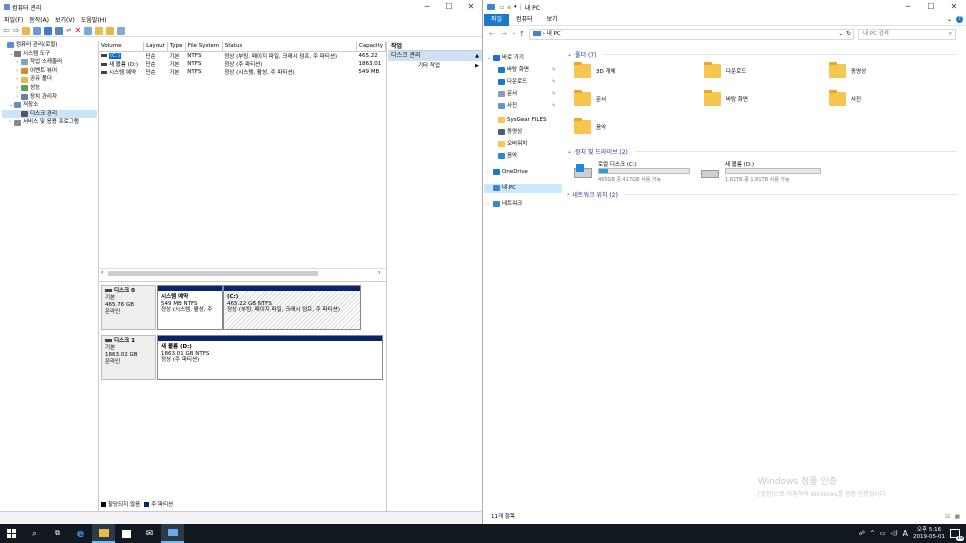 The width and height of the screenshot is (966, 543). What do you see at coordinates (39, 19) in the screenshot?
I see `menu-action: 동작(A)` at bounding box center [39, 19].